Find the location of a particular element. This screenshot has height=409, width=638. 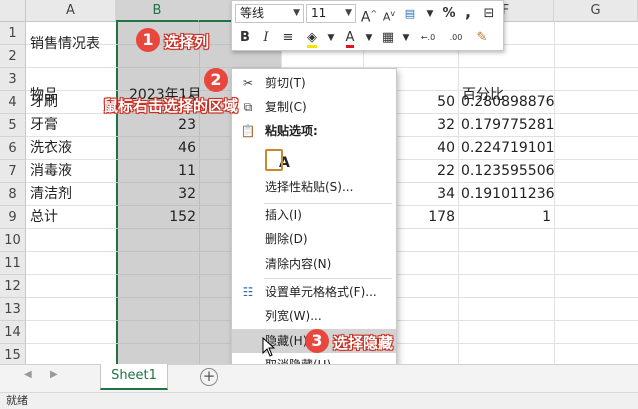

callout-badge-1: 1 is located at coordinates (148, 40).